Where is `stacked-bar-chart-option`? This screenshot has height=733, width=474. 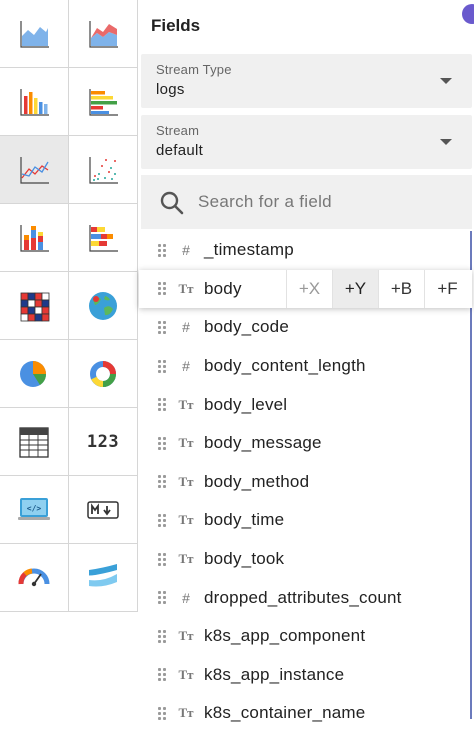 stacked-bar-chart-option is located at coordinates (34, 238).